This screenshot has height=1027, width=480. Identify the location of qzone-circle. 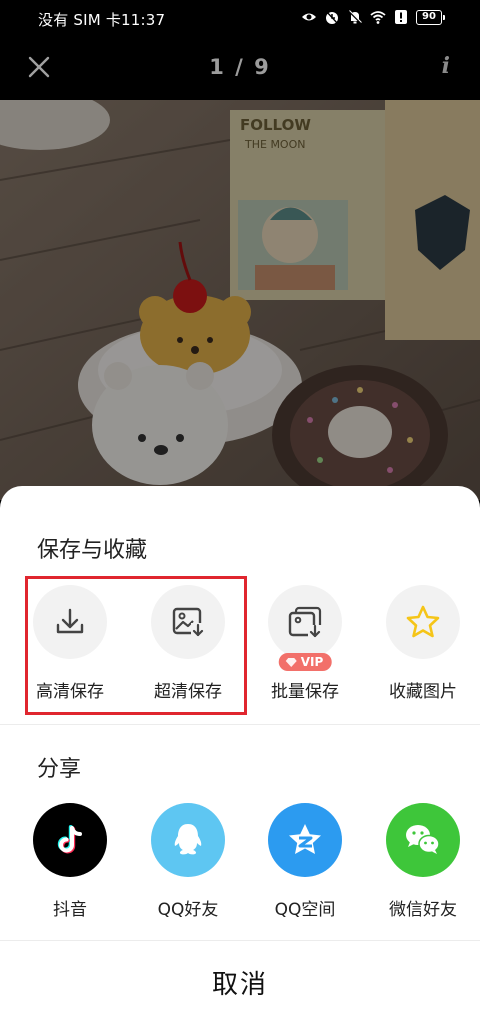
(305, 840).